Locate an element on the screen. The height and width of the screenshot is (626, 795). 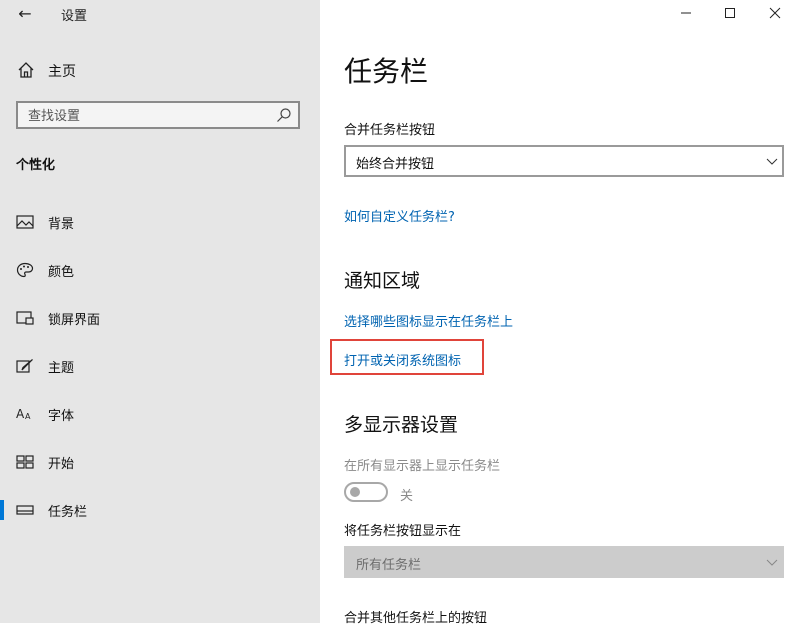
image-icon is located at coordinates (25, 222).